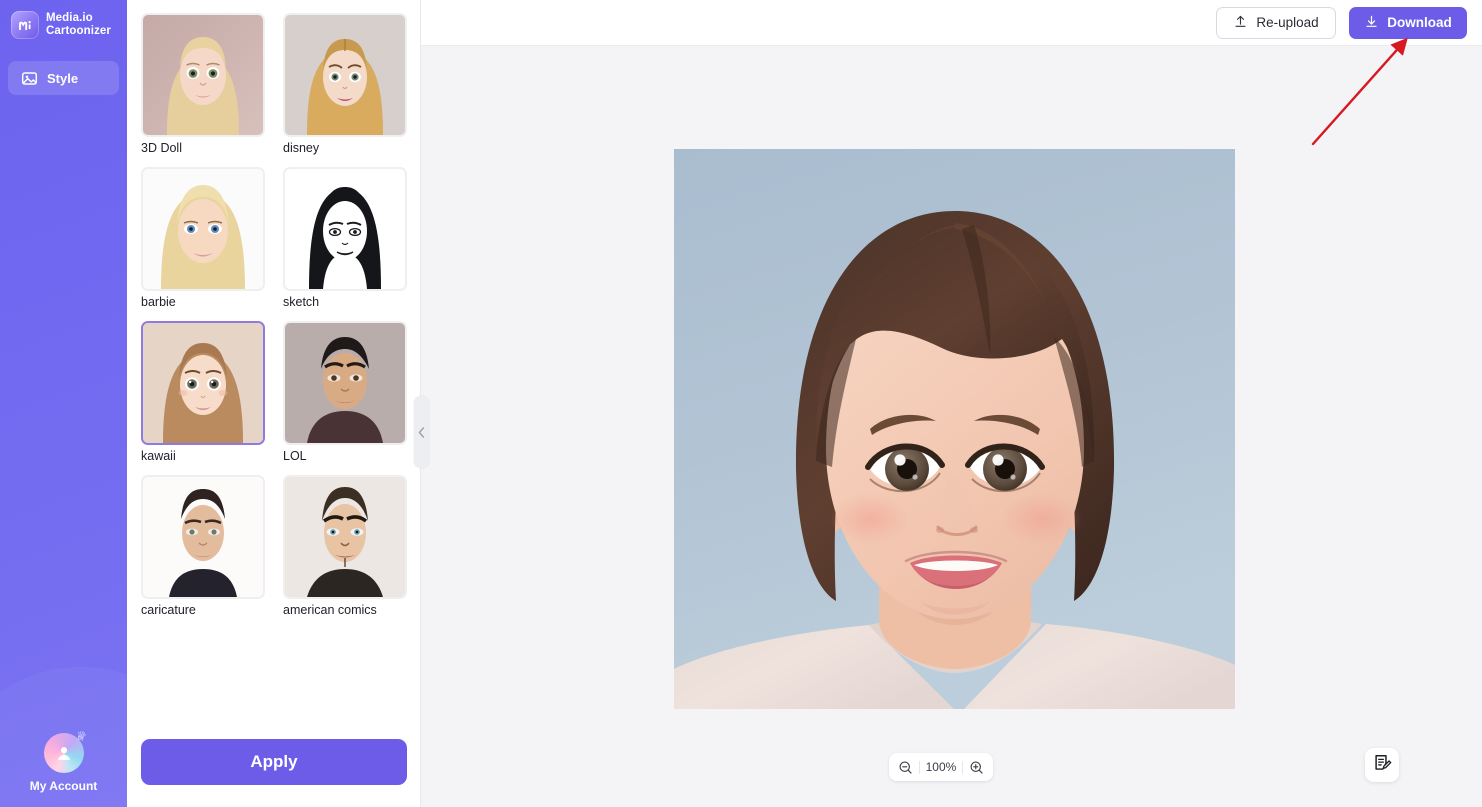 The height and width of the screenshot is (807, 1482). What do you see at coordinates (63, 403) in the screenshot?
I see `sidebar: Media.io Cartoonizer Style ♕ My Account` at bounding box center [63, 403].